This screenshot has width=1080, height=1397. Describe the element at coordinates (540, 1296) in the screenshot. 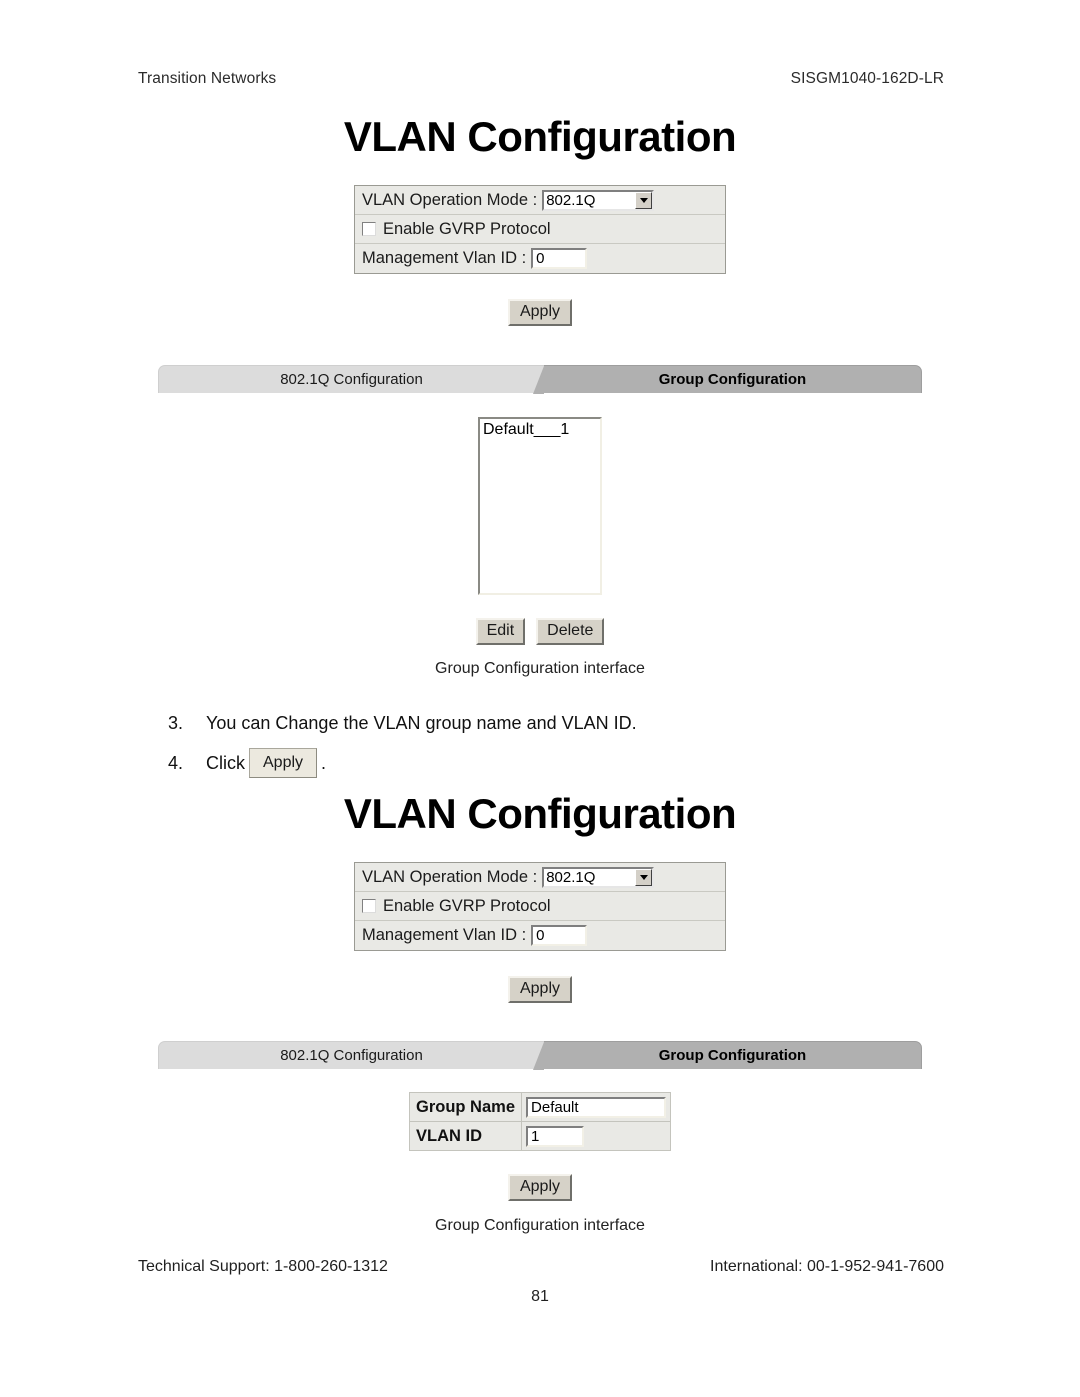

I see `page-number: 81` at that location.